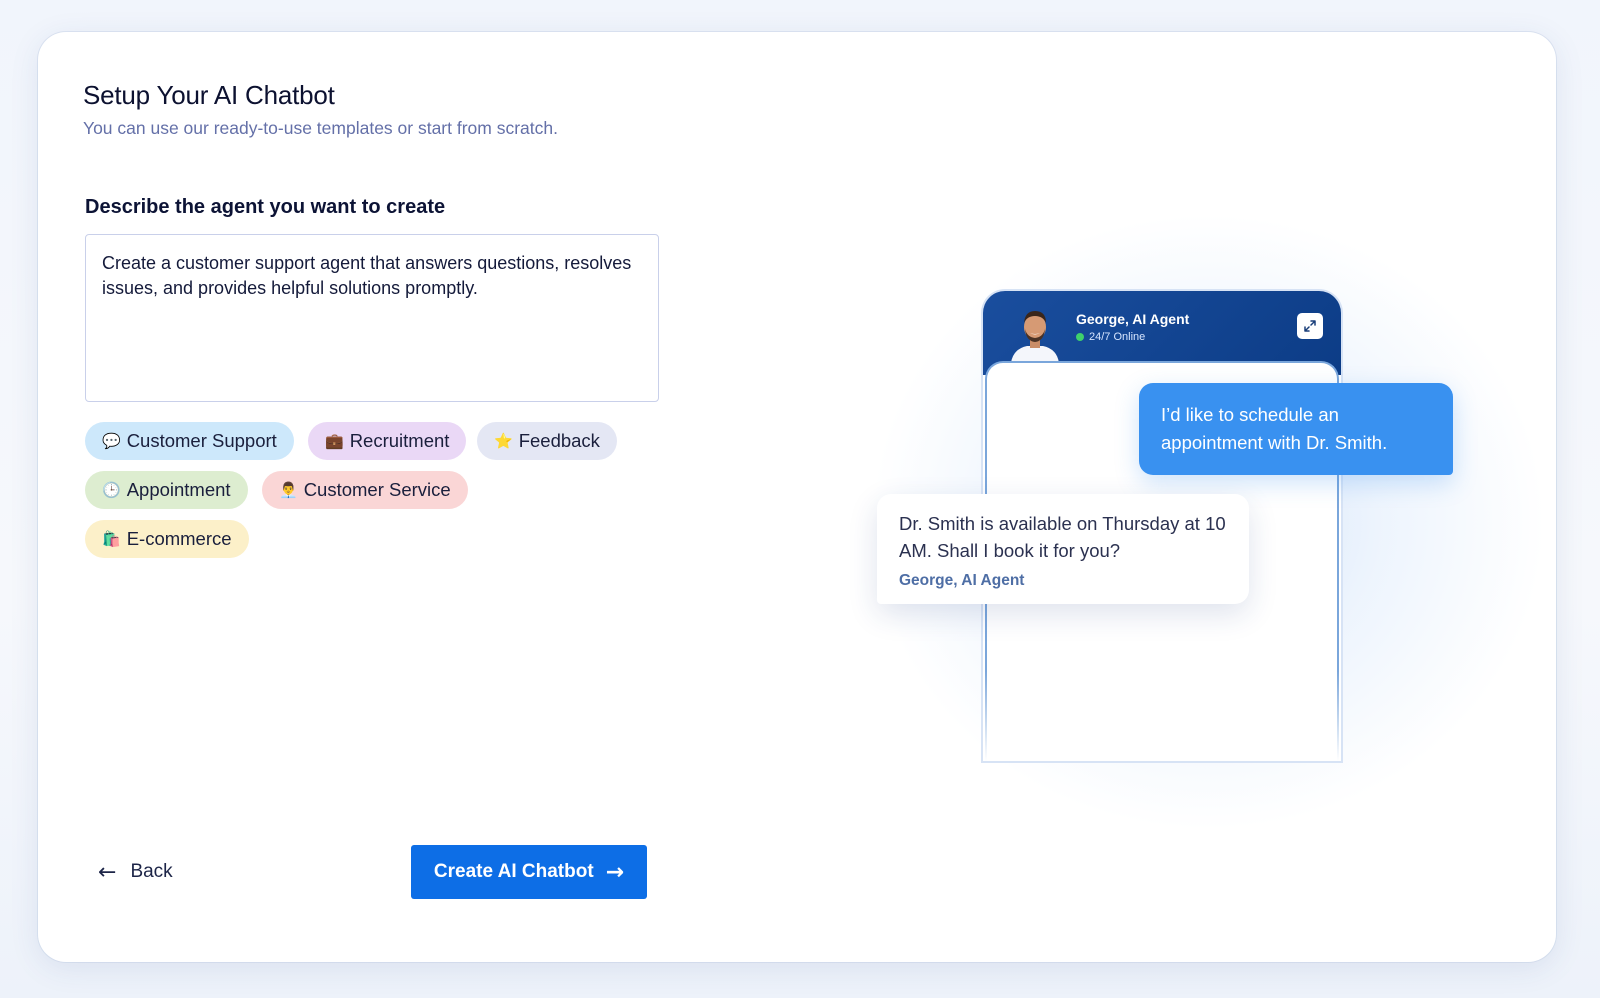  What do you see at coordinates (111, 539) in the screenshot?
I see `shopping-bags-icon: 🛍️` at bounding box center [111, 539].